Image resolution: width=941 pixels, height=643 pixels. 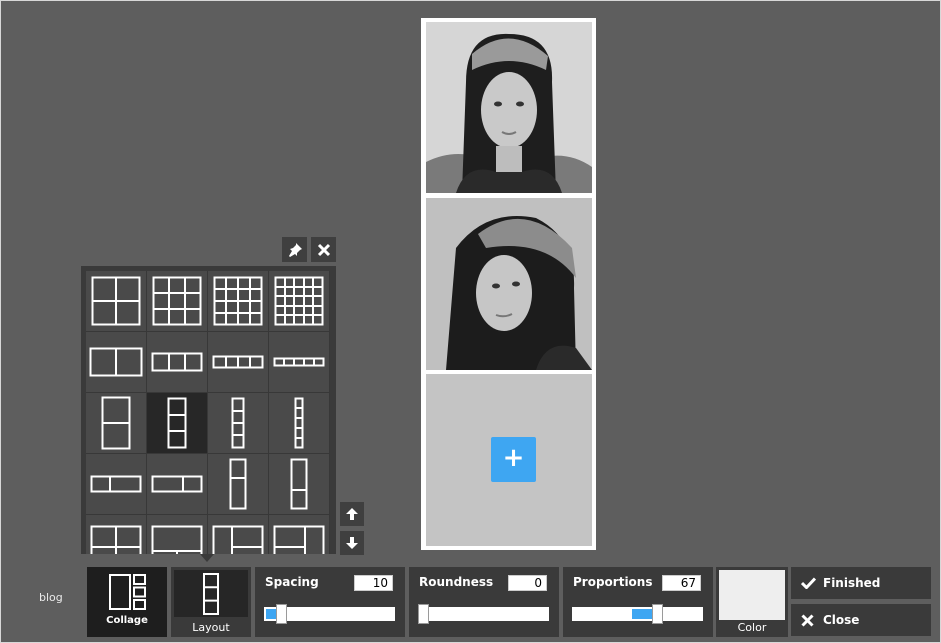 What do you see at coordinates (116, 301) in the screenshot?
I see `layout-2x2-grid` at bounding box center [116, 301].